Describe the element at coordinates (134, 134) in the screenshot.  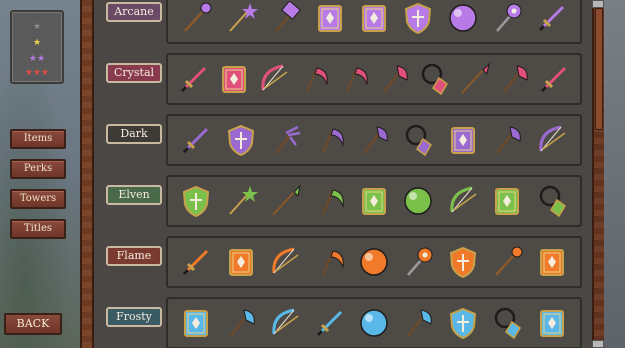
I see `category-label-dark: Dark` at that location.